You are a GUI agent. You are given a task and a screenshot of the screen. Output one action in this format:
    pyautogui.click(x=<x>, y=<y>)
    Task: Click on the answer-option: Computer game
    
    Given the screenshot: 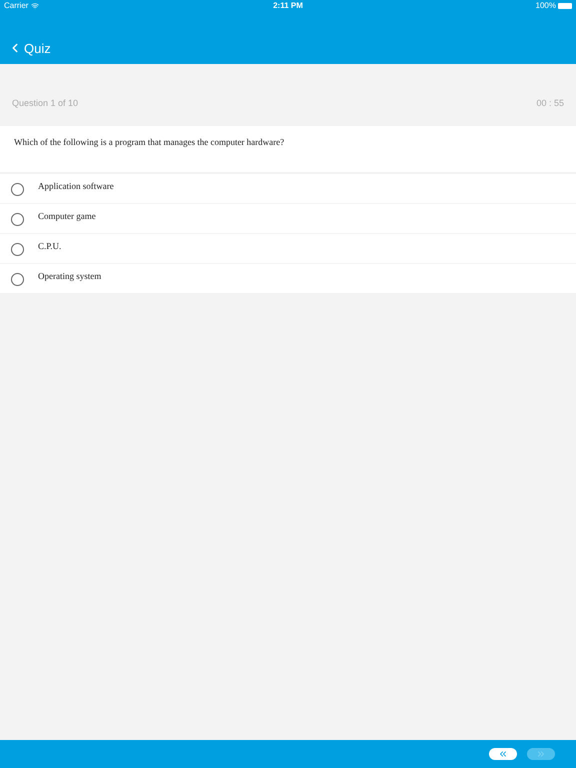 What is the action you would take?
    pyautogui.click(x=288, y=219)
    